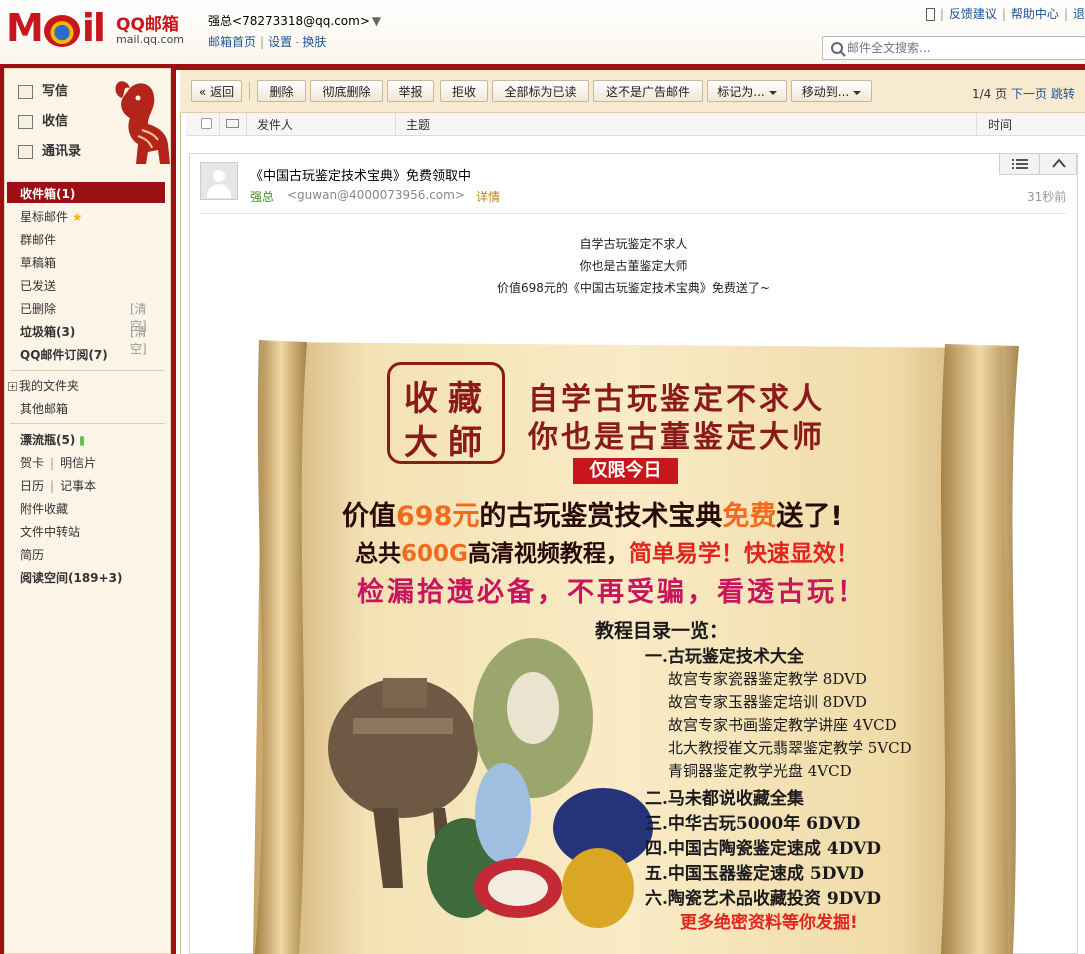 The height and width of the screenshot is (954, 1085). What do you see at coordinates (83, 339) in the screenshot?
I see `folder-spam: 垃圾箱(3) [清空]` at bounding box center [83, 339].